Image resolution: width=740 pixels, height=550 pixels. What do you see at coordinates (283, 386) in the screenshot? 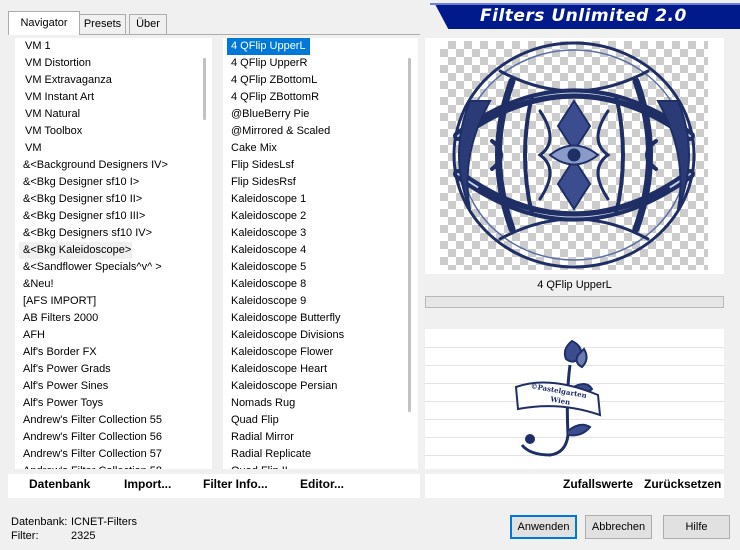
I see `filter-list-item: Kaleidoscope Persian` at bounding box center [283, 386].